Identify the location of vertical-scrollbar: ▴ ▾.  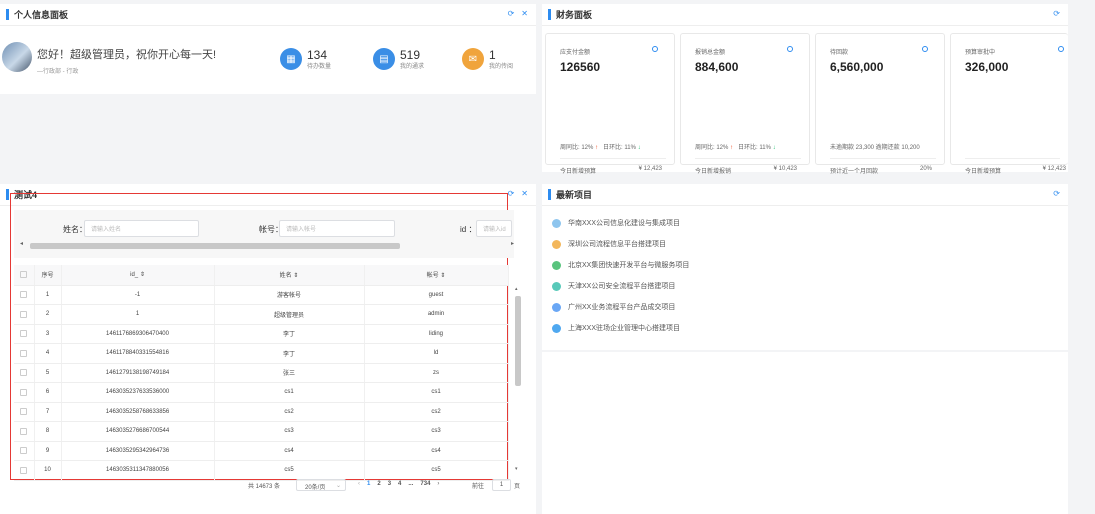
(518, 379).